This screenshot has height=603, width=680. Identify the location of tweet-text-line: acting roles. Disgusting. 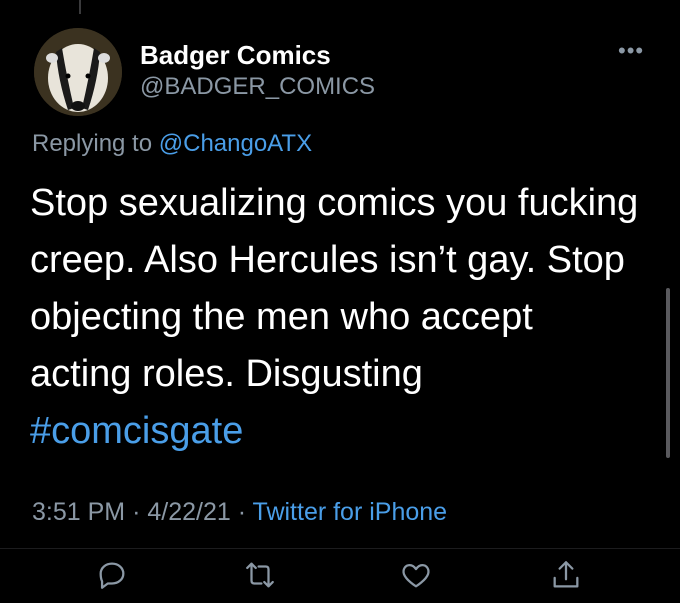
(226, 374).